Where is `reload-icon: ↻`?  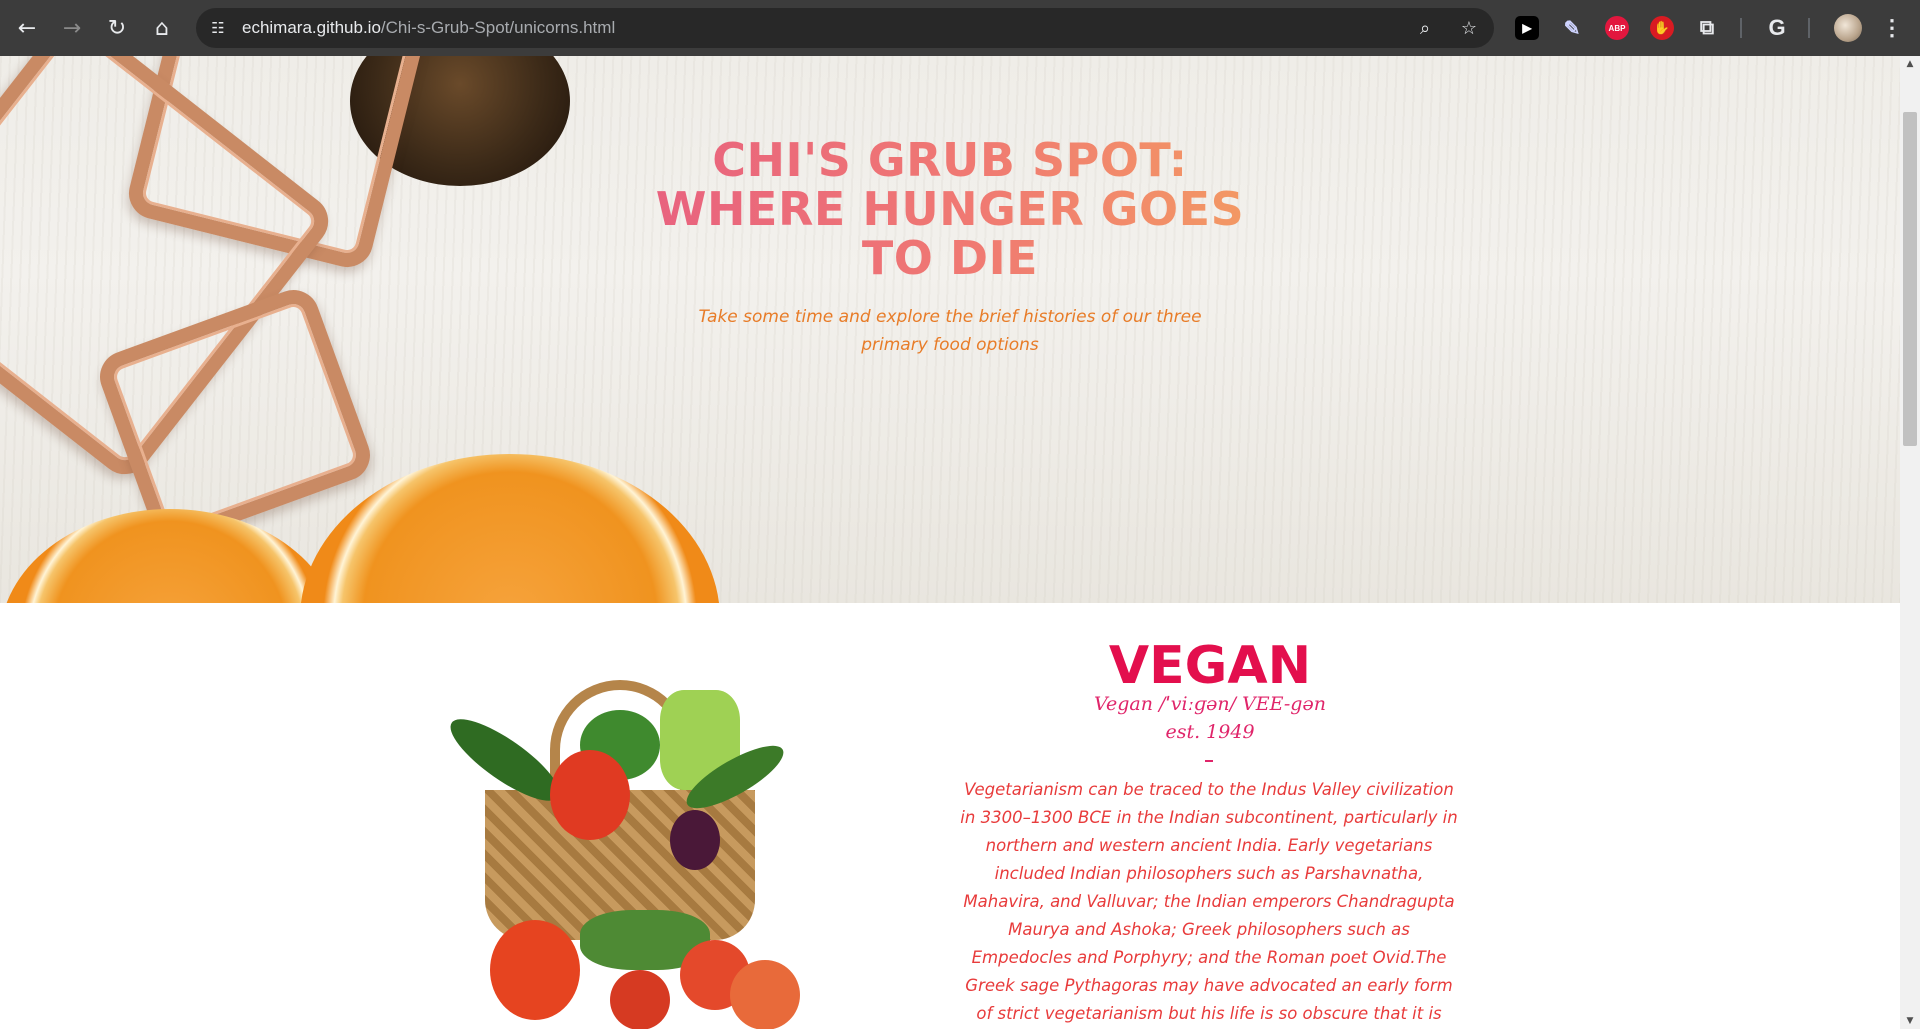
reload-icon: ↻ is located at coordinates (117, 28).